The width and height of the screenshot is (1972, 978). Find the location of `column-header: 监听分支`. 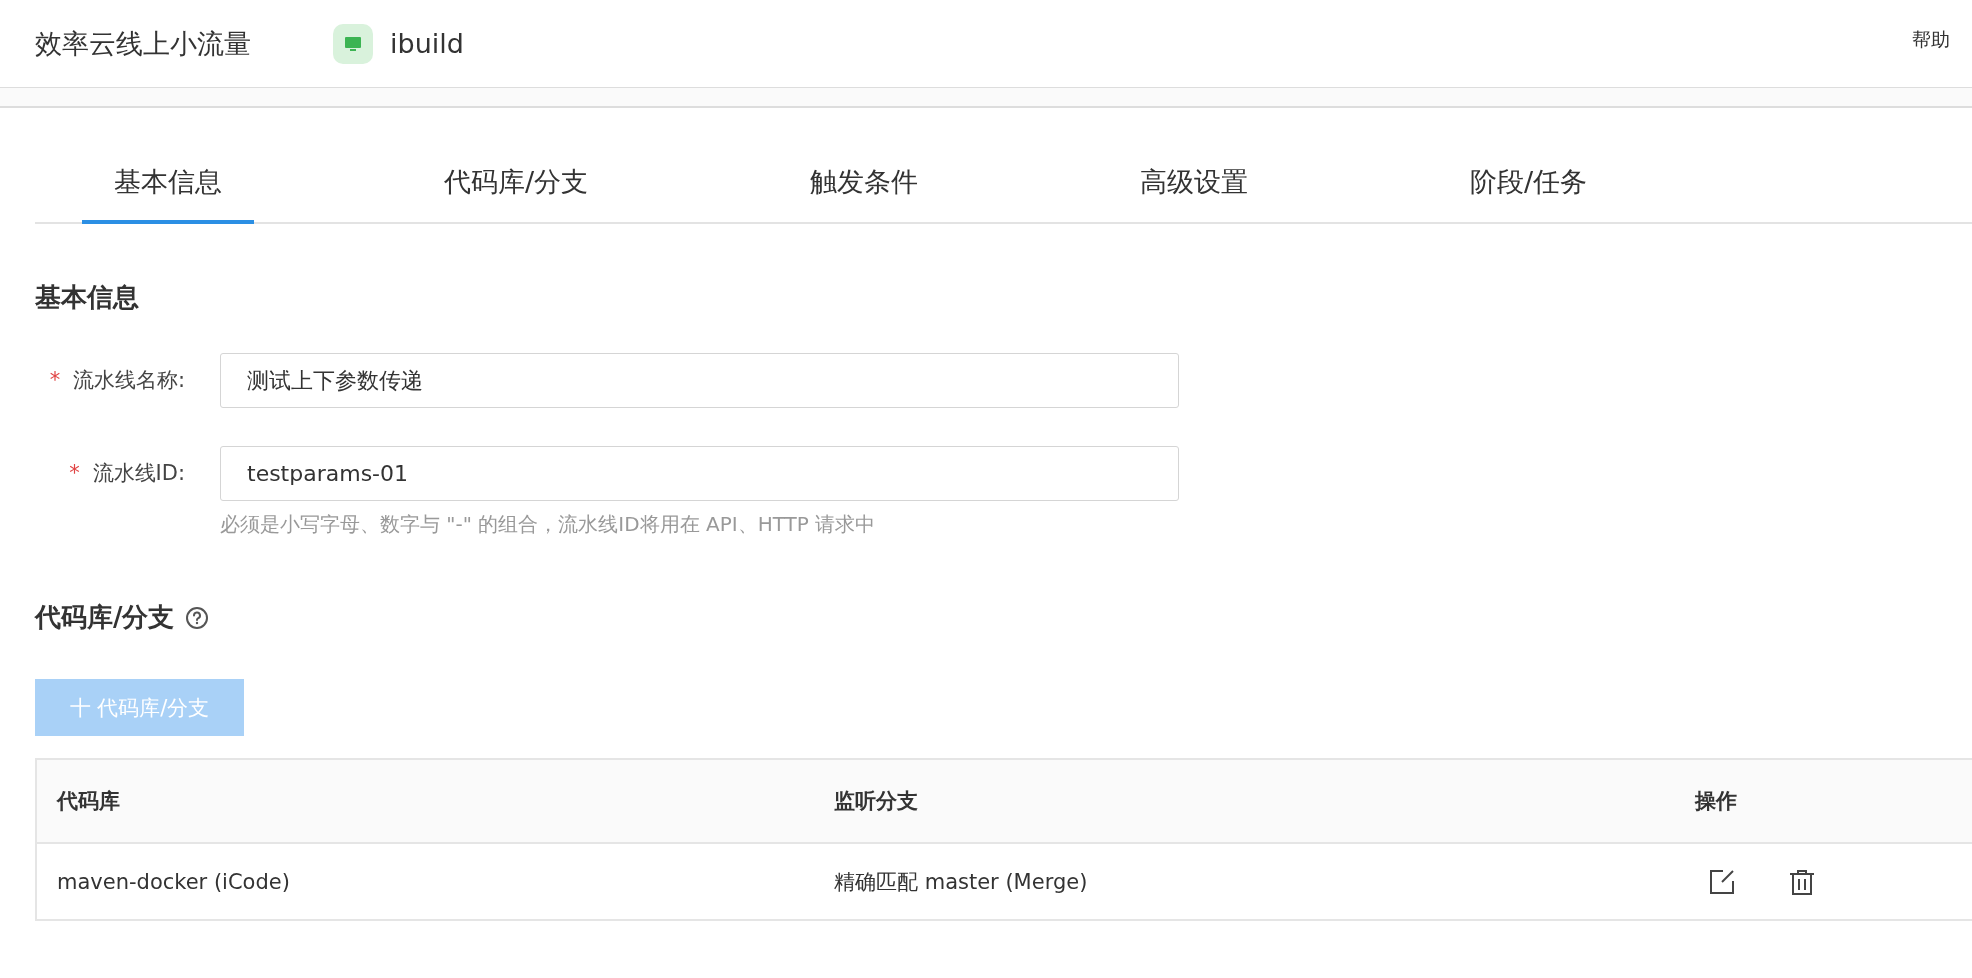

column-header: 监听分支 is located at coordinates (876, 801).